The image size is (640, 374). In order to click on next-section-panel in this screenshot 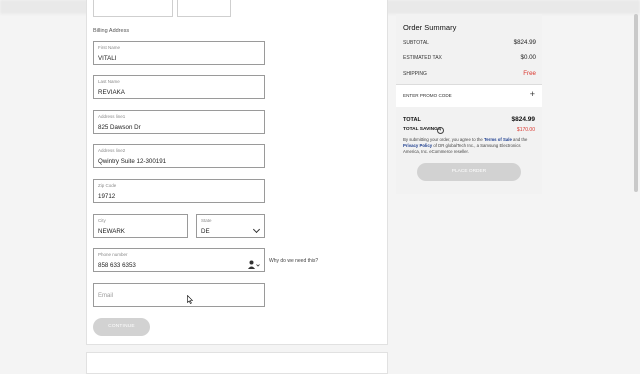, I will do `click(237, 363)`.